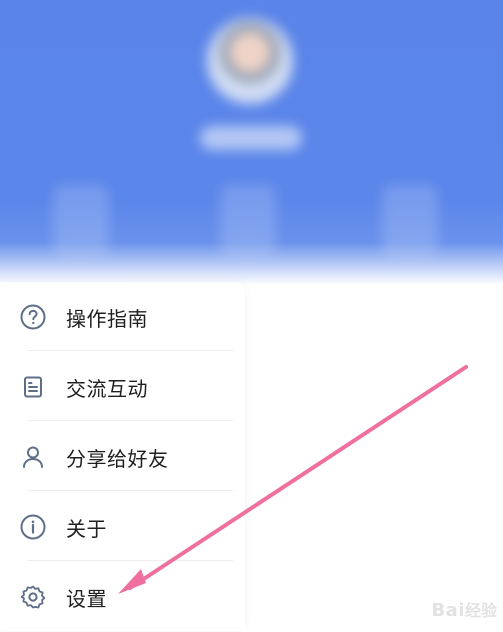 This screenshot has height=632, width=503. Describe the element at coordinates (33, 457) in the screenshot. I see `user-icon` at that location.